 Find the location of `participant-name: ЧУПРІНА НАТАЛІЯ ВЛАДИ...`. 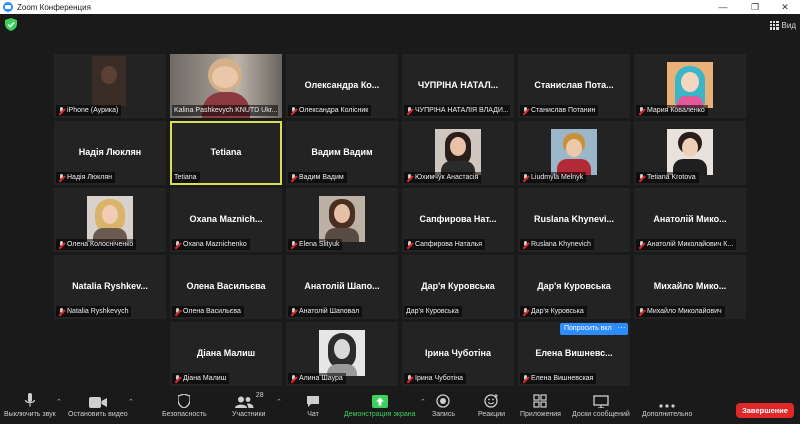

participant-name: ЧУПРІНА НАТАЛІЯ ВЛАДИ... is located at coordinates (462, 110).